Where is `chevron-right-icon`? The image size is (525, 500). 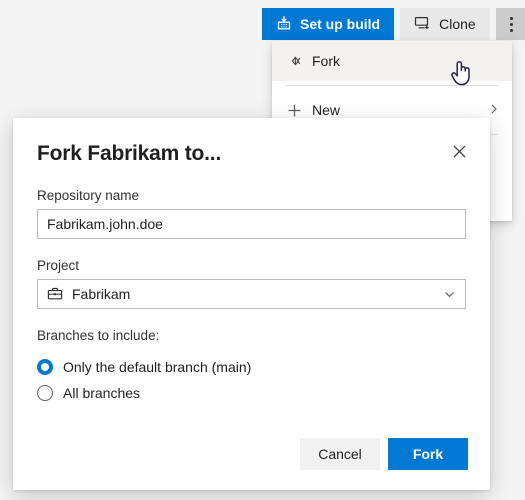
chevron-right-icon is located at coordinates (494, 110).